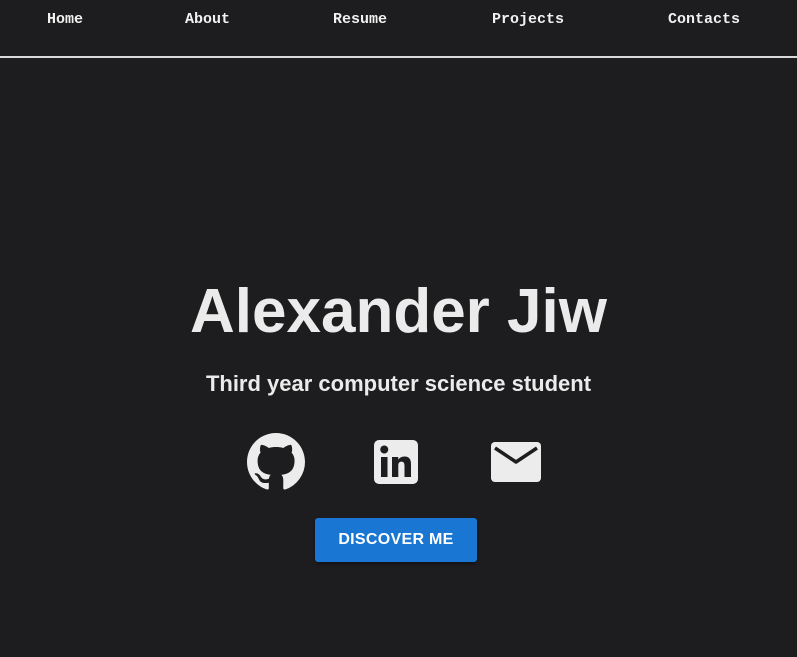 This screenshot has height=657, width=797. What do you see at coordinates (360, 19) in the screenshot?
I see `nav-link-resume: Resume` at bounding box center [360, 19].